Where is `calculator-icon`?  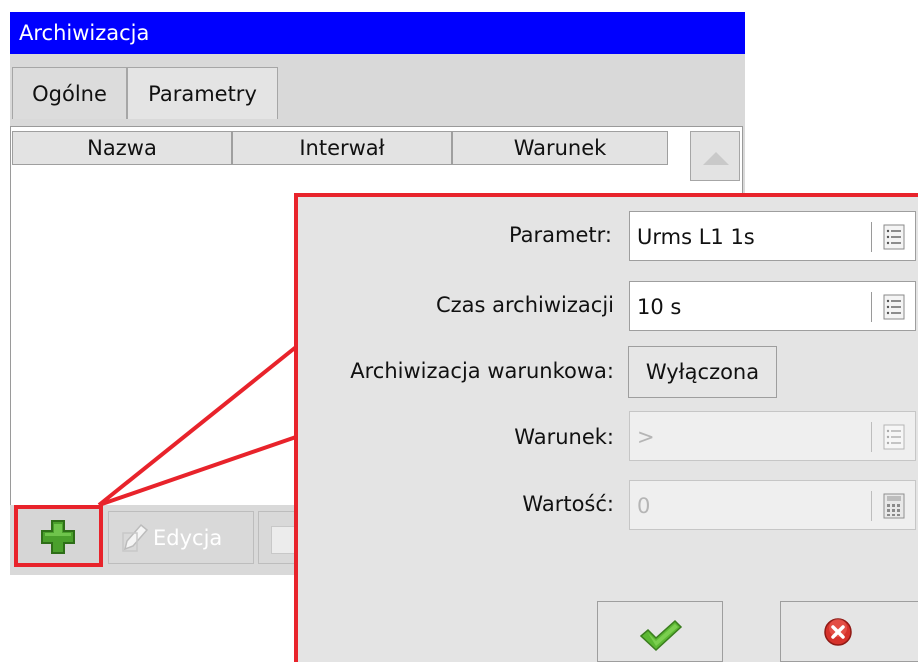 calculator-icon is located at coordinates (894, 506).